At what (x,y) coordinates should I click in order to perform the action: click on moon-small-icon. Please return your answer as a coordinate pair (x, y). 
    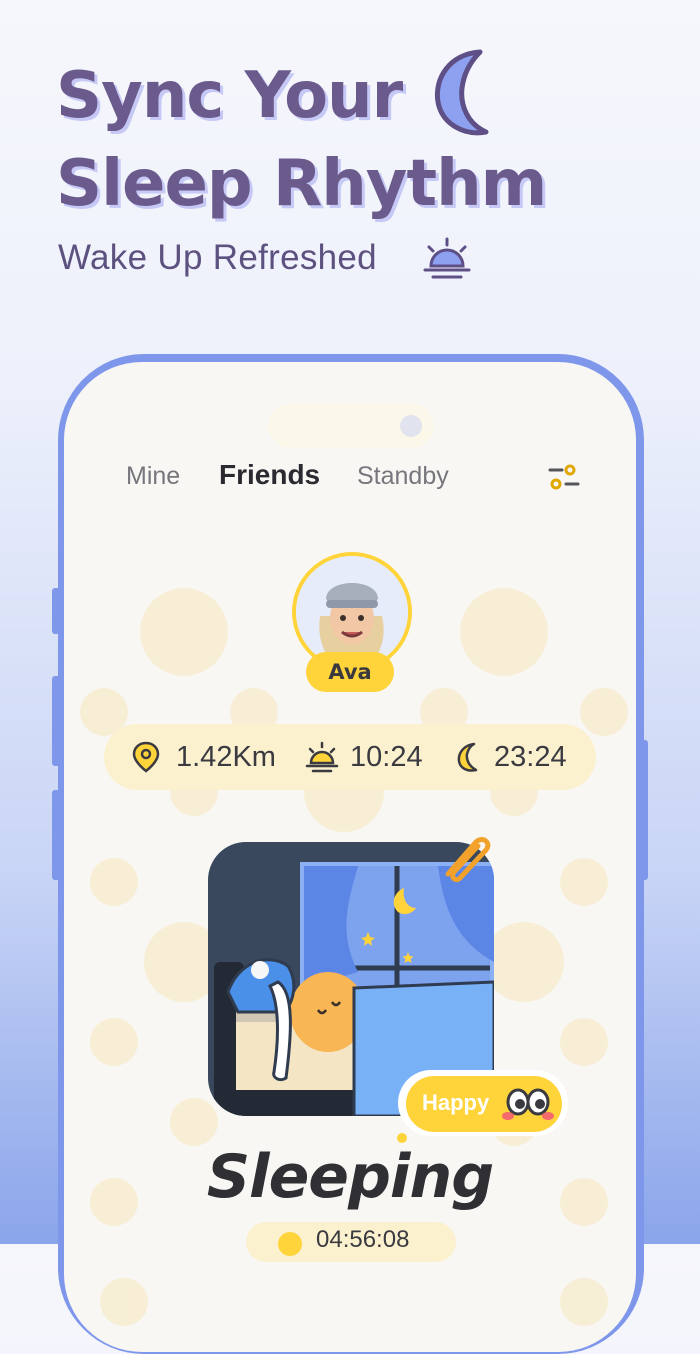
    Looking at the image, I should click on (467, 757).